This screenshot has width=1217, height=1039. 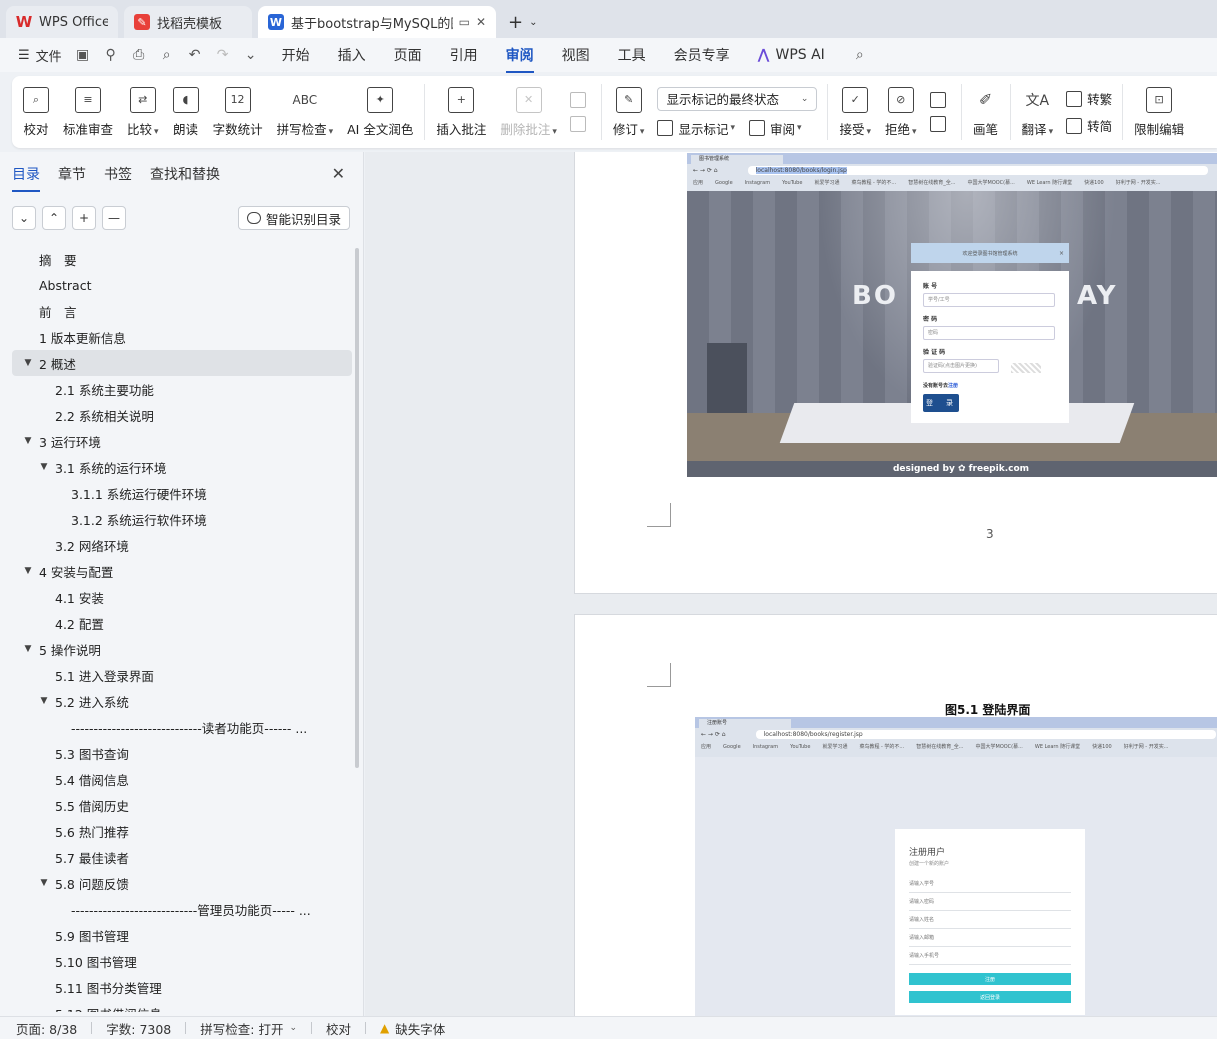 I want to click on panel-tab-sections: 章节, so click(x=72, y=178).